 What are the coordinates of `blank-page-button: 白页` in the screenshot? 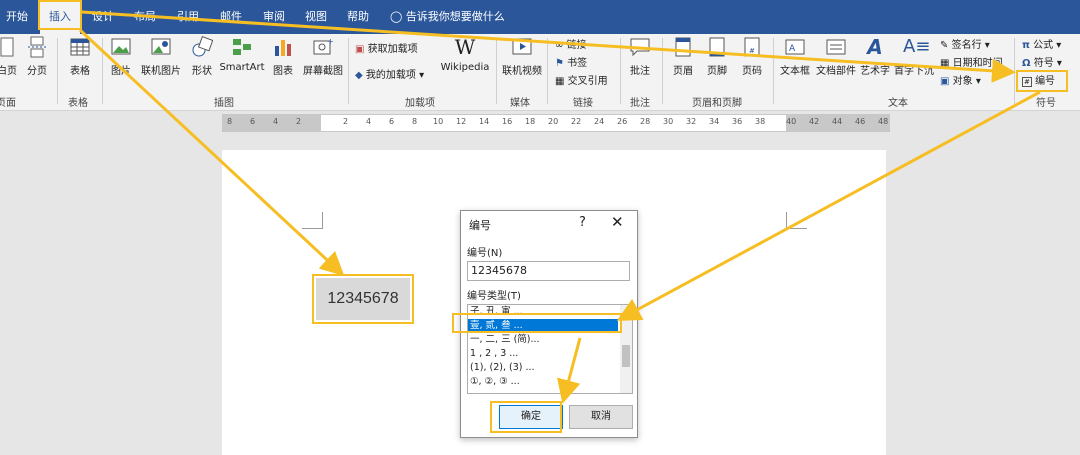 It's located at (11, 61).